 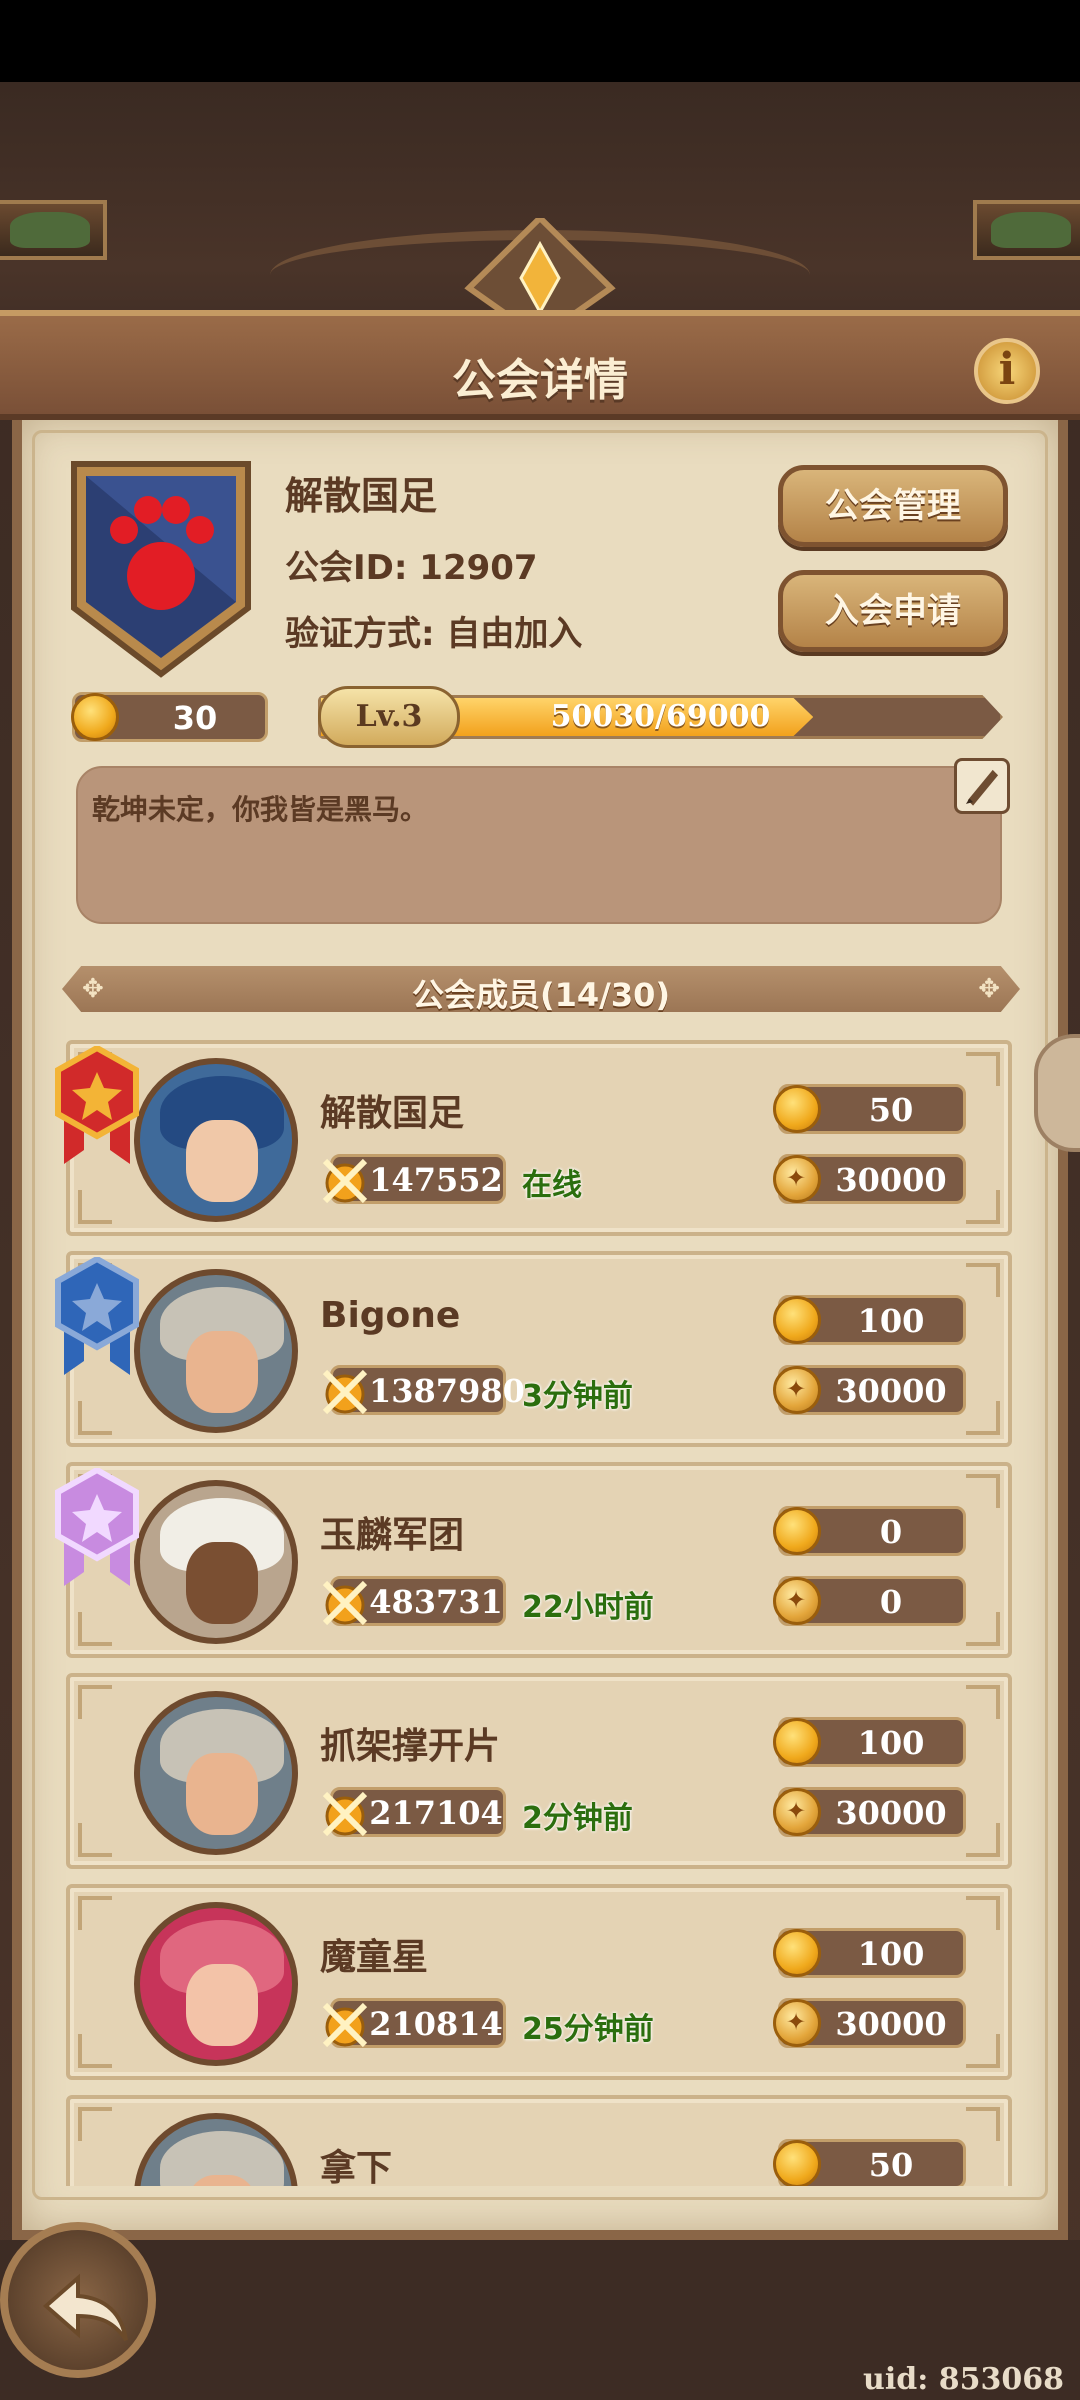 I want to click on member-card: 抓架撑开片 217104 2分钟前 100 ✦ 30000, so click(x=539, y=1771).